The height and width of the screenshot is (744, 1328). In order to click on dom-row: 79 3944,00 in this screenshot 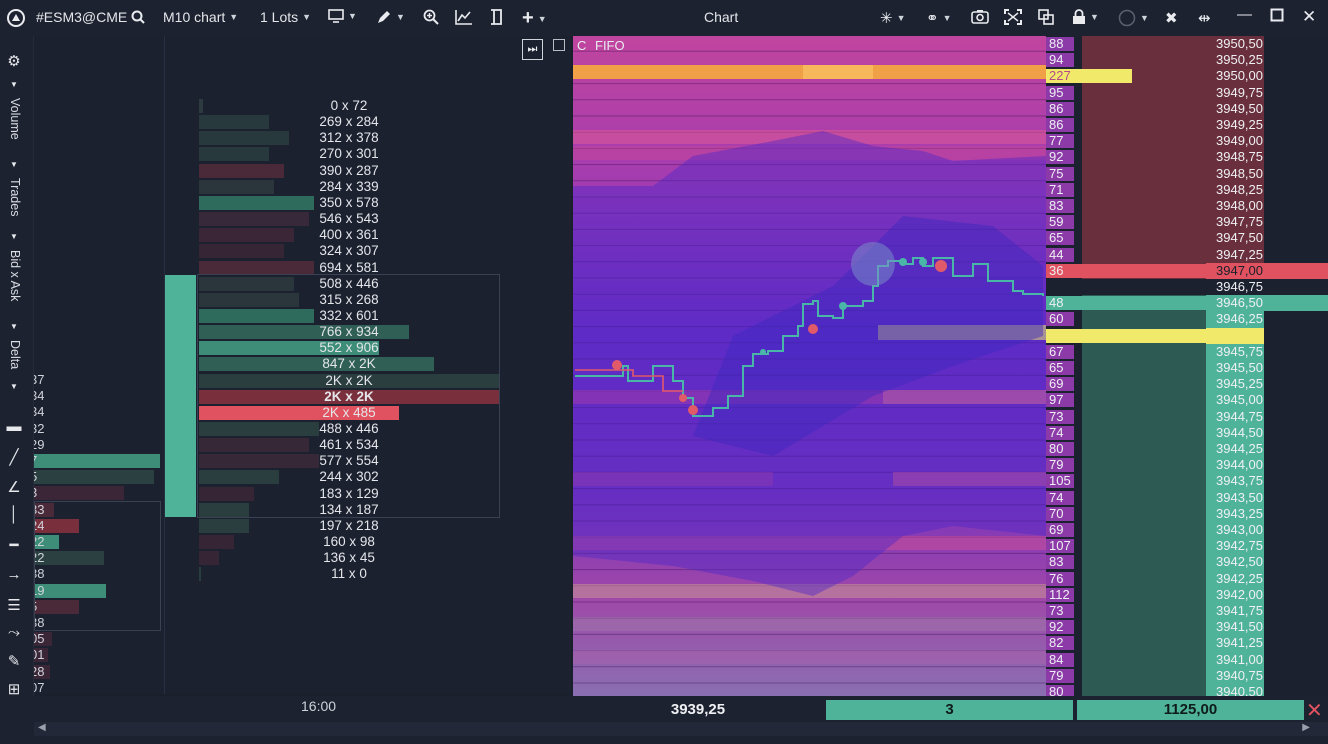, I will do `click(1187, 465)`.